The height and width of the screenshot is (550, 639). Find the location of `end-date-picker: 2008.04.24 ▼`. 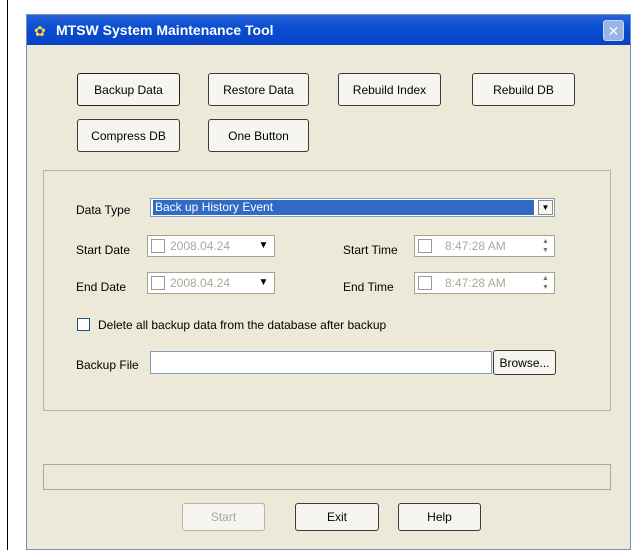

end-date-picker: 2008.04.24 ▼ is located at coordinates (211, 283).